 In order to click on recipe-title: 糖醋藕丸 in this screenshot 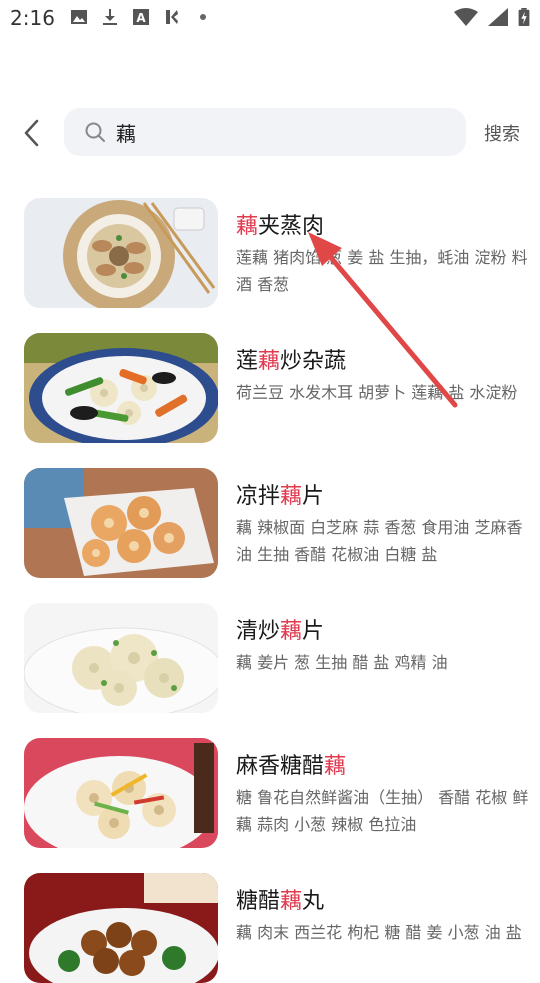, I will do `click(280, 901)`.